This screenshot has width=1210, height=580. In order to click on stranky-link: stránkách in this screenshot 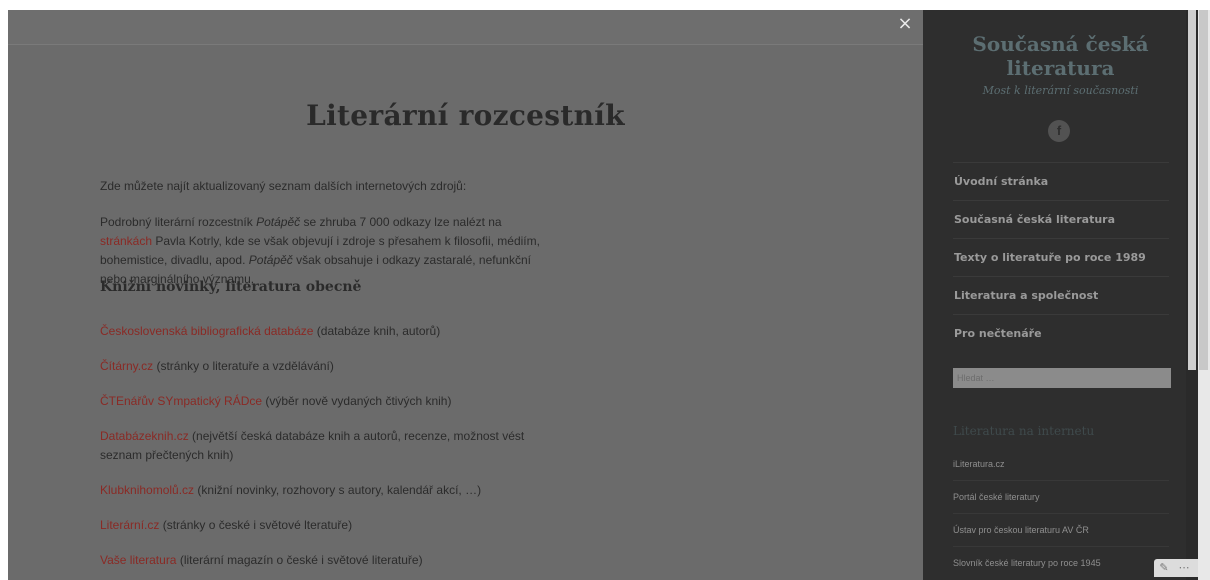, I will do `click(126, 241)`.